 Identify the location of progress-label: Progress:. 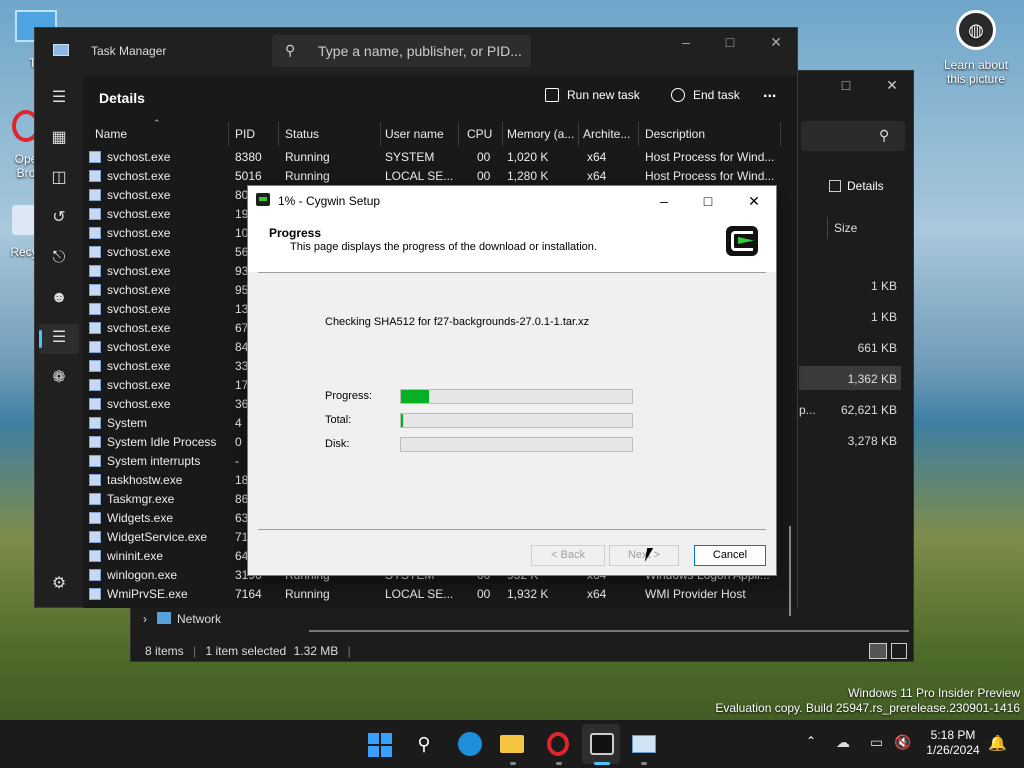
(349, 396).